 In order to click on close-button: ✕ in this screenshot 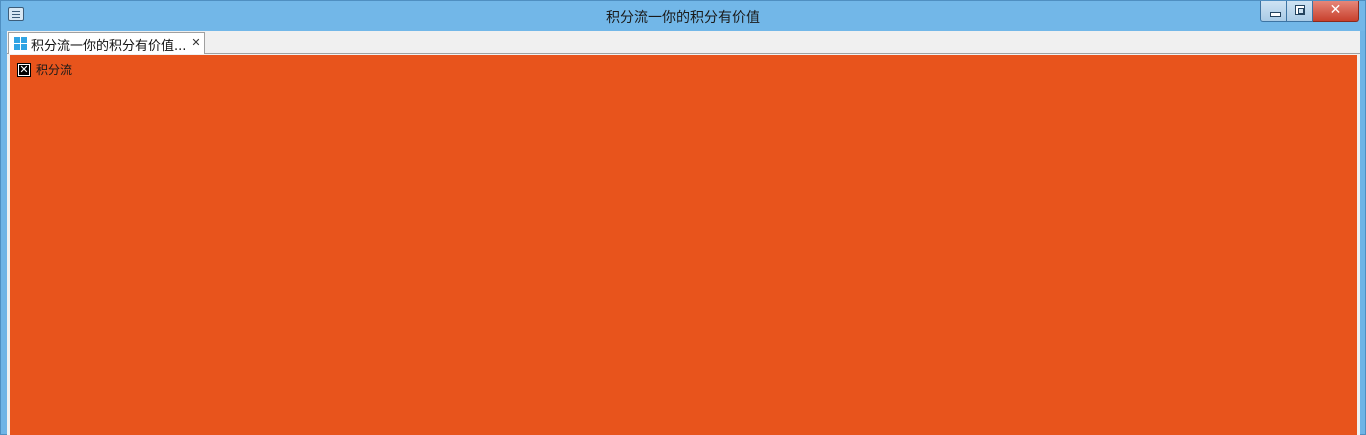, I will do `click(1336, 11)`.